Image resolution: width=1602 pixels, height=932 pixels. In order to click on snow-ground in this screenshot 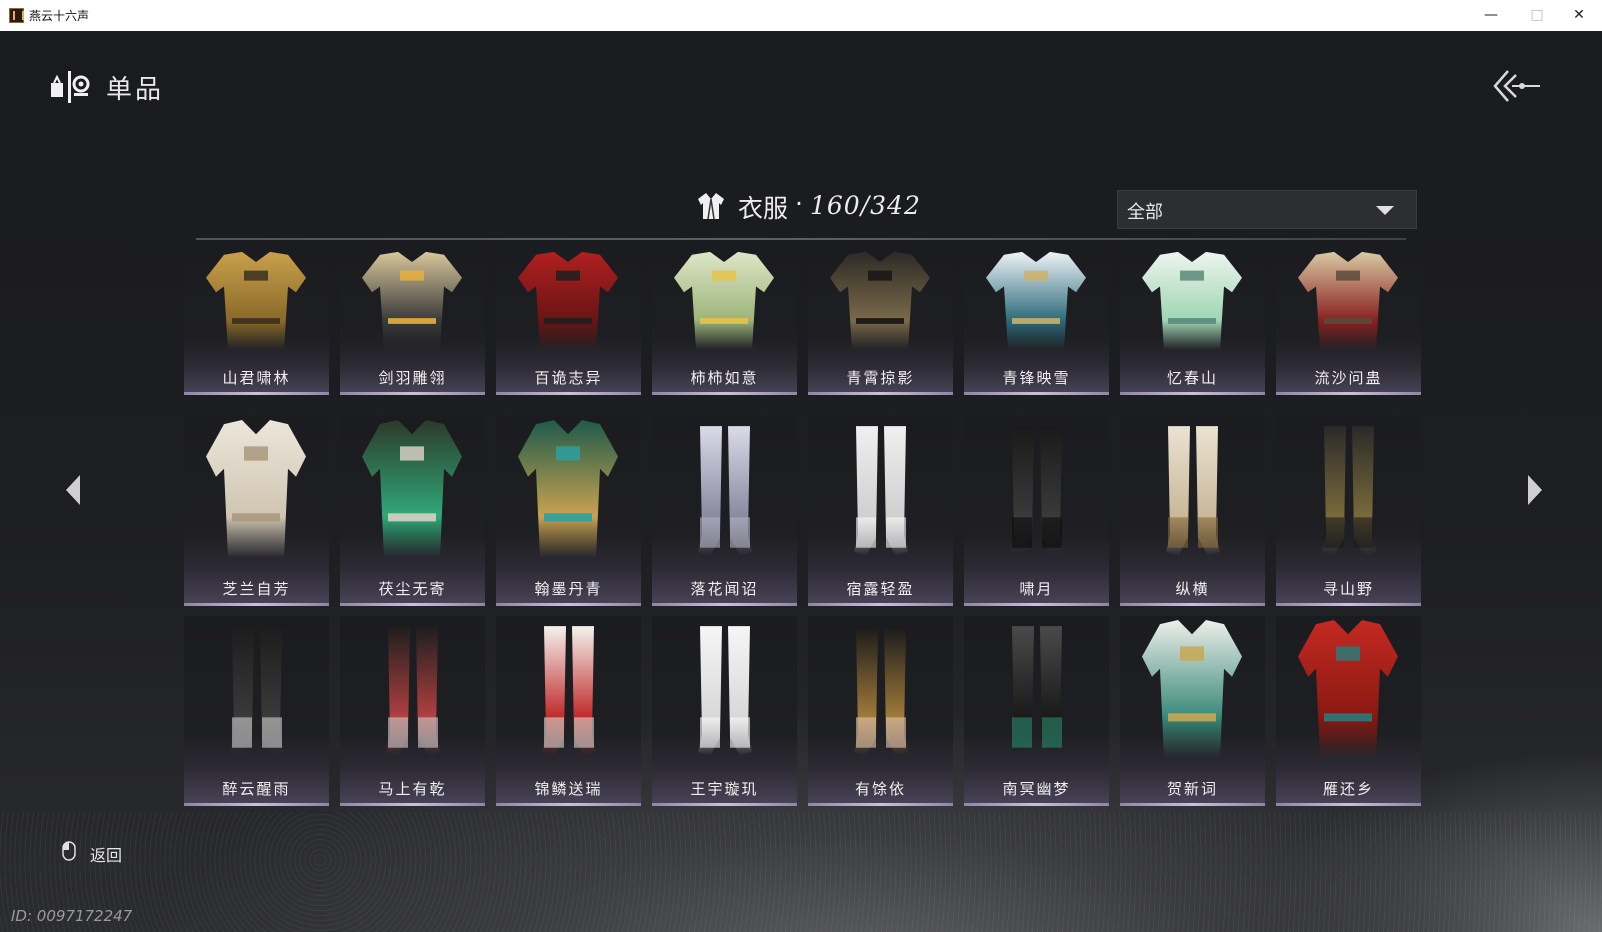, I will do `click(801, 872)`.